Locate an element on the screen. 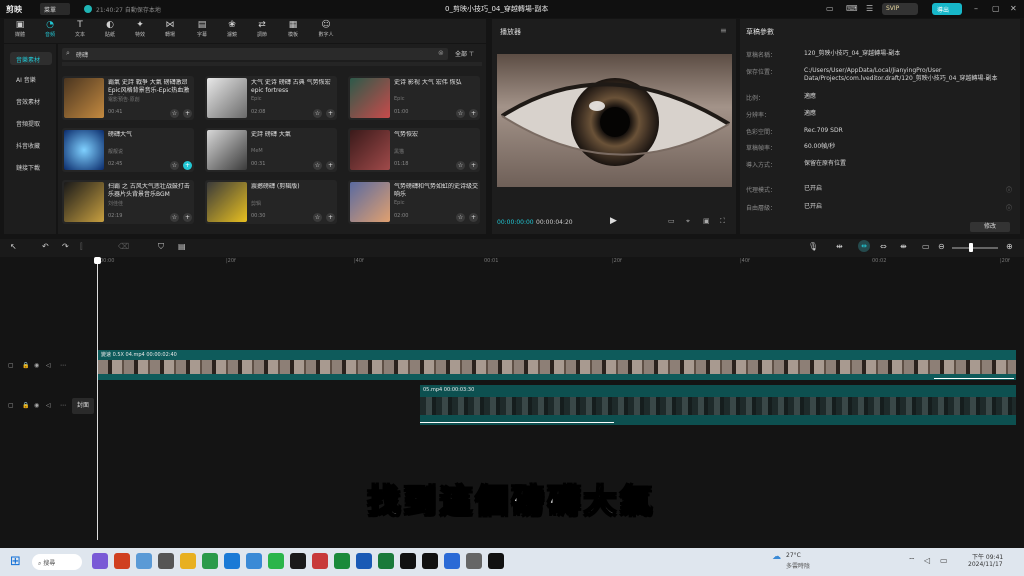  search-input: ⌕ 磅礴 ⊗ is located at coordinates (255, 54).